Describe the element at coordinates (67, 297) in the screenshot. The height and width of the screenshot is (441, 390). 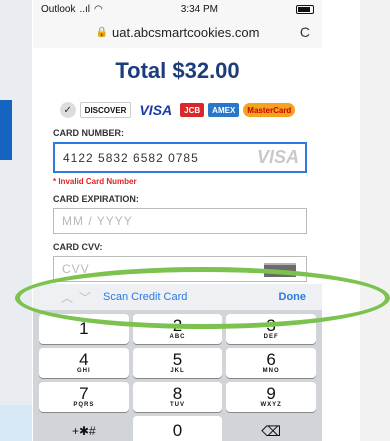
I see `previous-field-icon: ︿` at that location.